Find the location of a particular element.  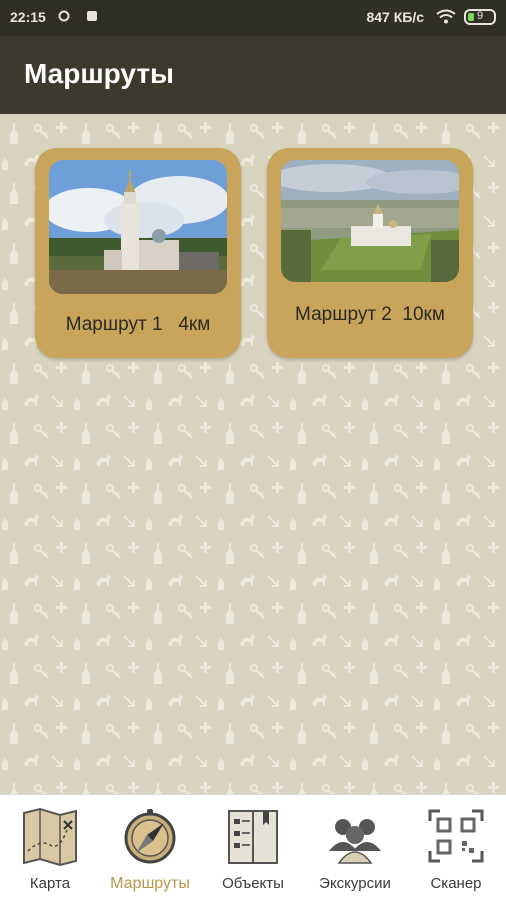

map-icon is located at coordinates (50, 837).